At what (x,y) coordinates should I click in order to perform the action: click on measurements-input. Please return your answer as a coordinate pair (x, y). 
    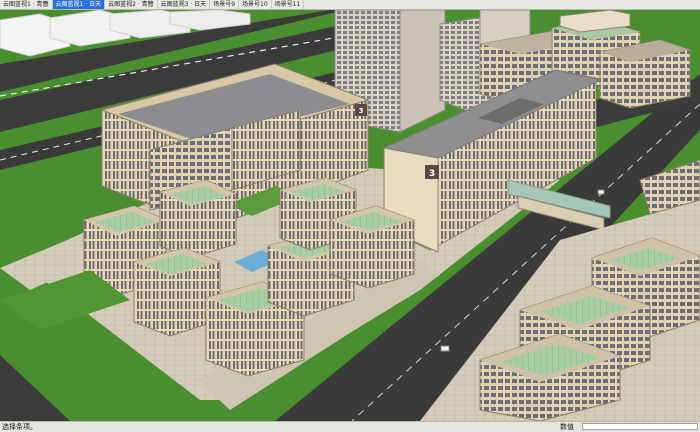
    Looking at the image, I should click on (640, 426).